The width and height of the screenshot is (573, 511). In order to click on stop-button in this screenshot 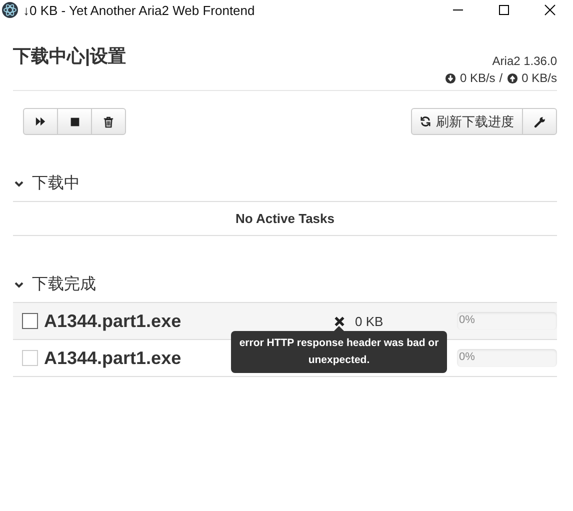, I will do `click(74, 121)`.